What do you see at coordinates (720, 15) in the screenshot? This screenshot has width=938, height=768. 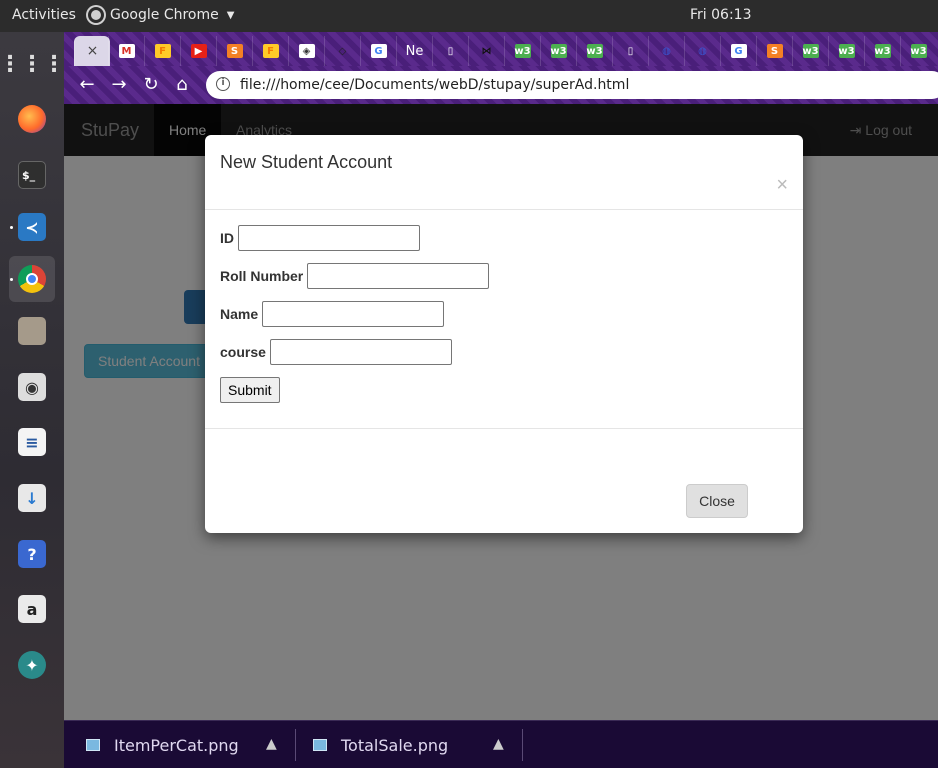 I see `clock: Fri 06:13` at bounding box center [720, 15].